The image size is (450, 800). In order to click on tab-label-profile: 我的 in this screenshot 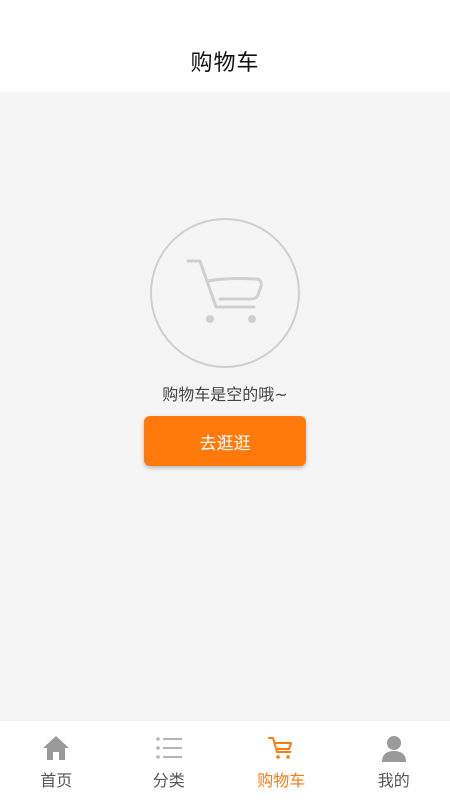, I will do `click(393, 780)`.